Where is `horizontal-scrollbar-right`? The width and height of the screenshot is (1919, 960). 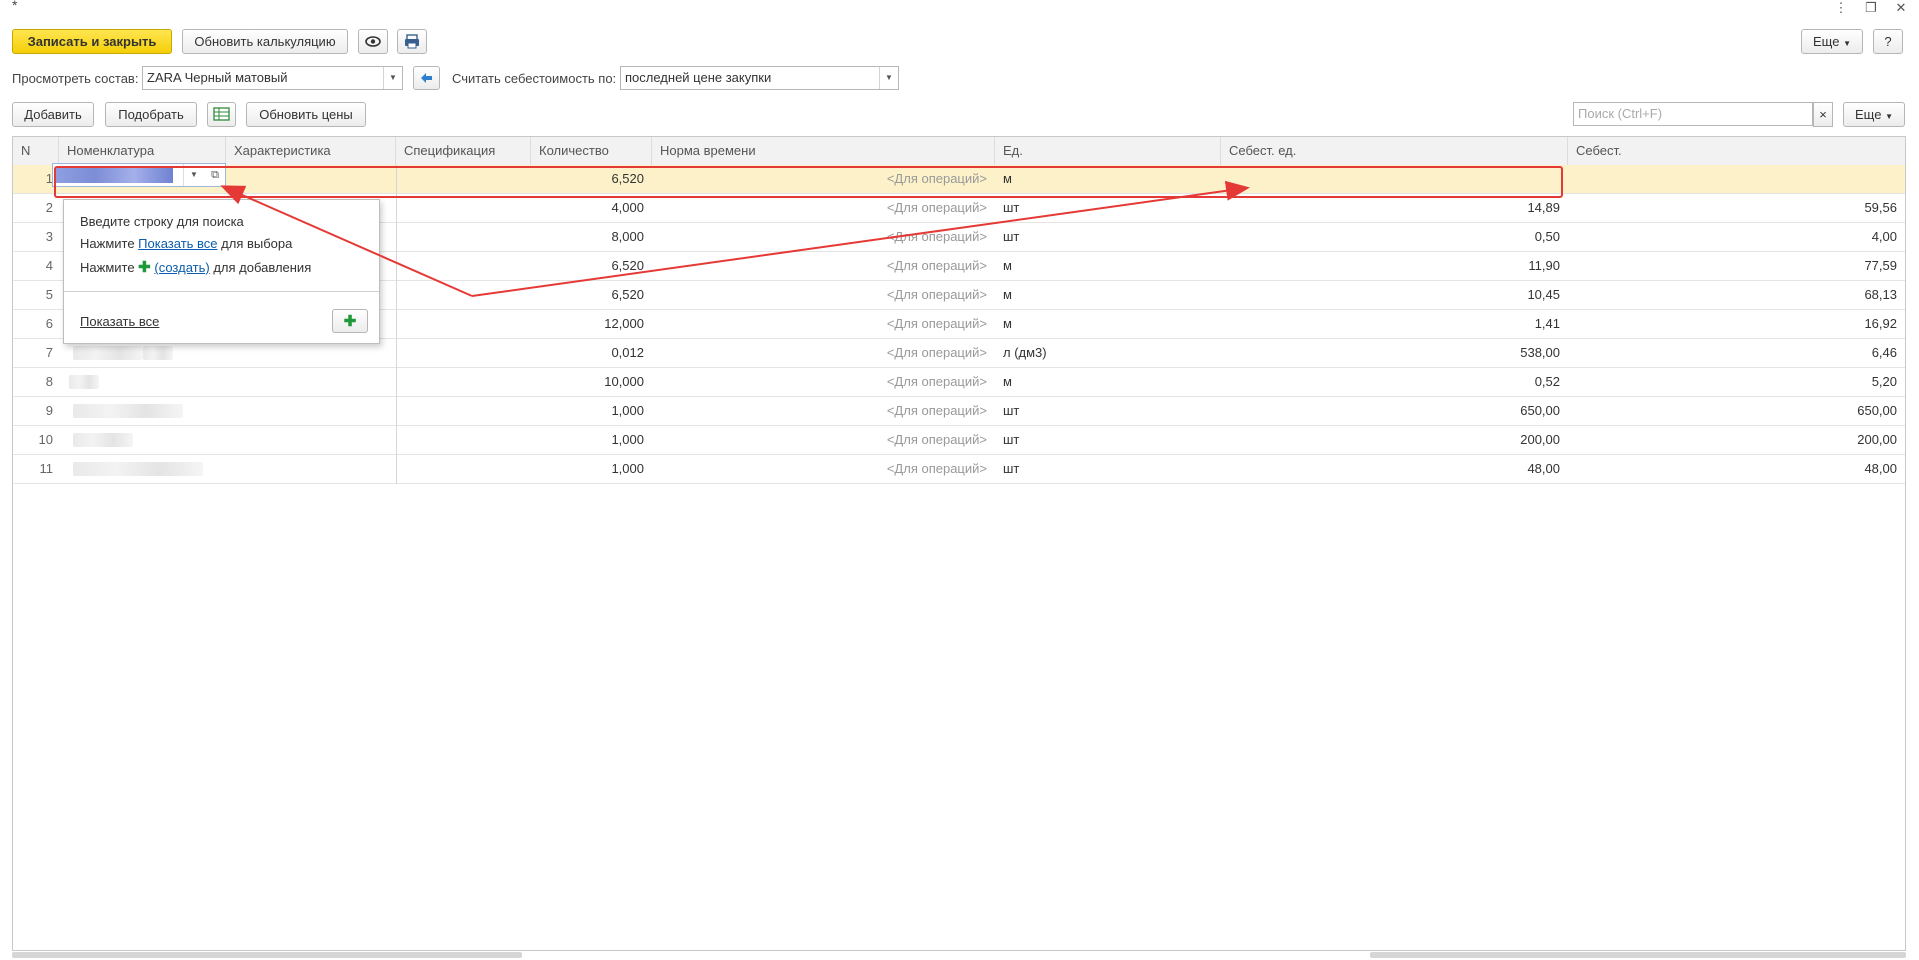 horizontal-scrollbar-right is located at coordinates (1638, 955).